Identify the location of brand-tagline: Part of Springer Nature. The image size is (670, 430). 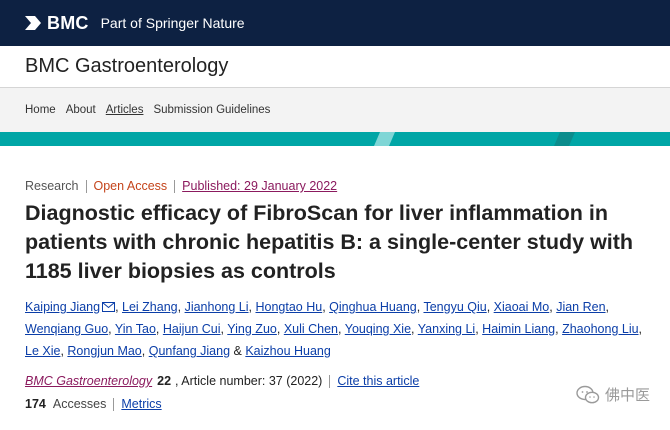
(173, 23).